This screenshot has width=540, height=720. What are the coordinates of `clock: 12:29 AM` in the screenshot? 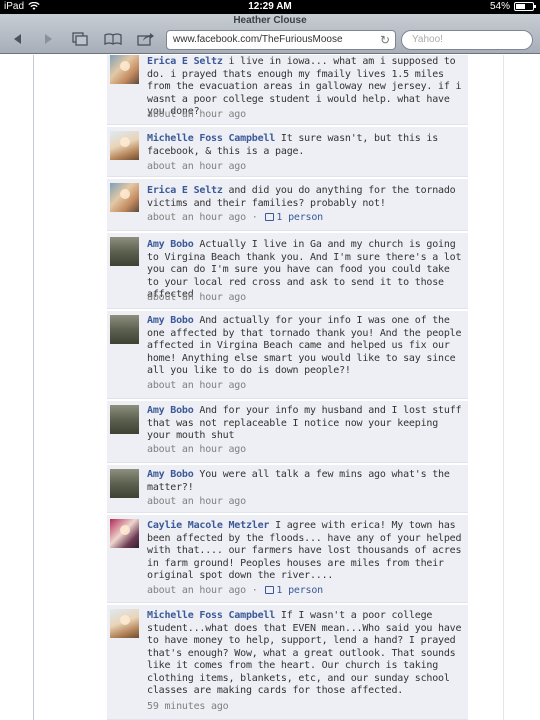 It's located at (270, 6).